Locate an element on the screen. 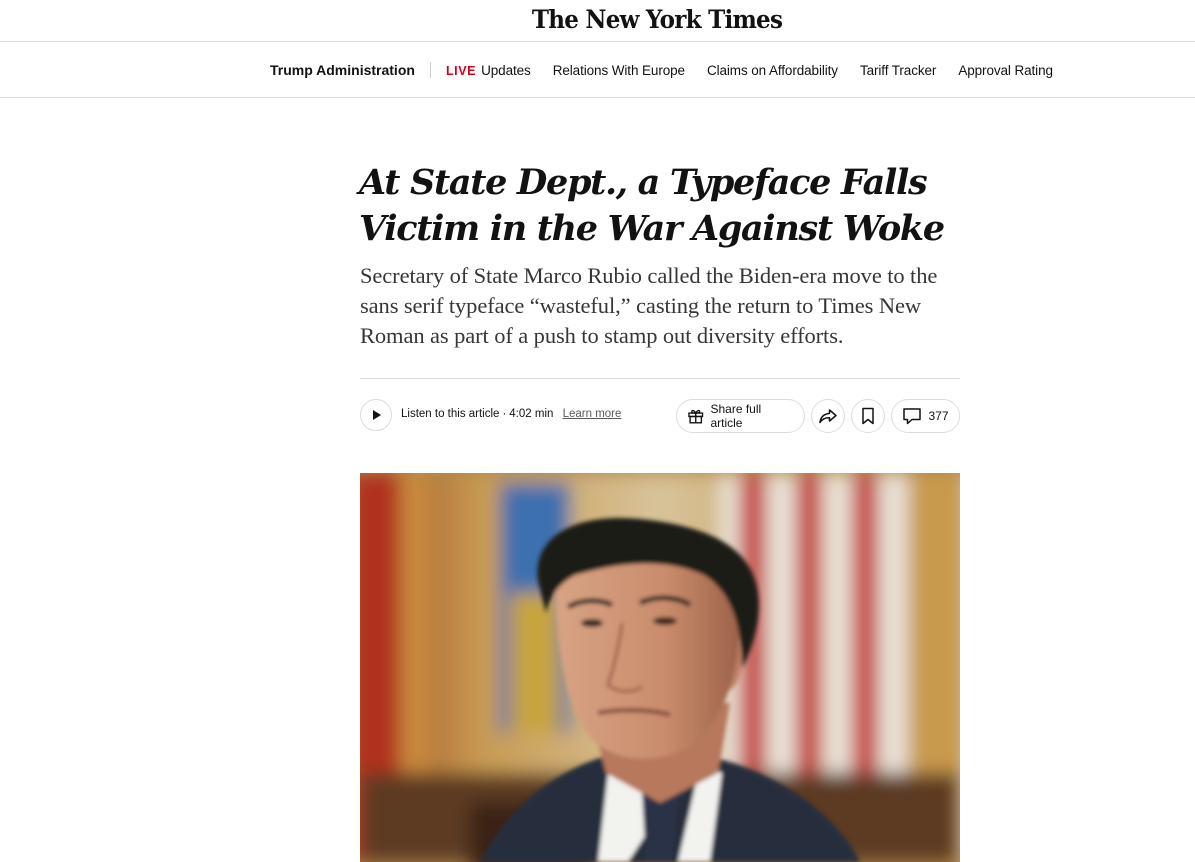 The height and width of the screenshot is (862, 1195). share-button is located at coordinates (828, 416).